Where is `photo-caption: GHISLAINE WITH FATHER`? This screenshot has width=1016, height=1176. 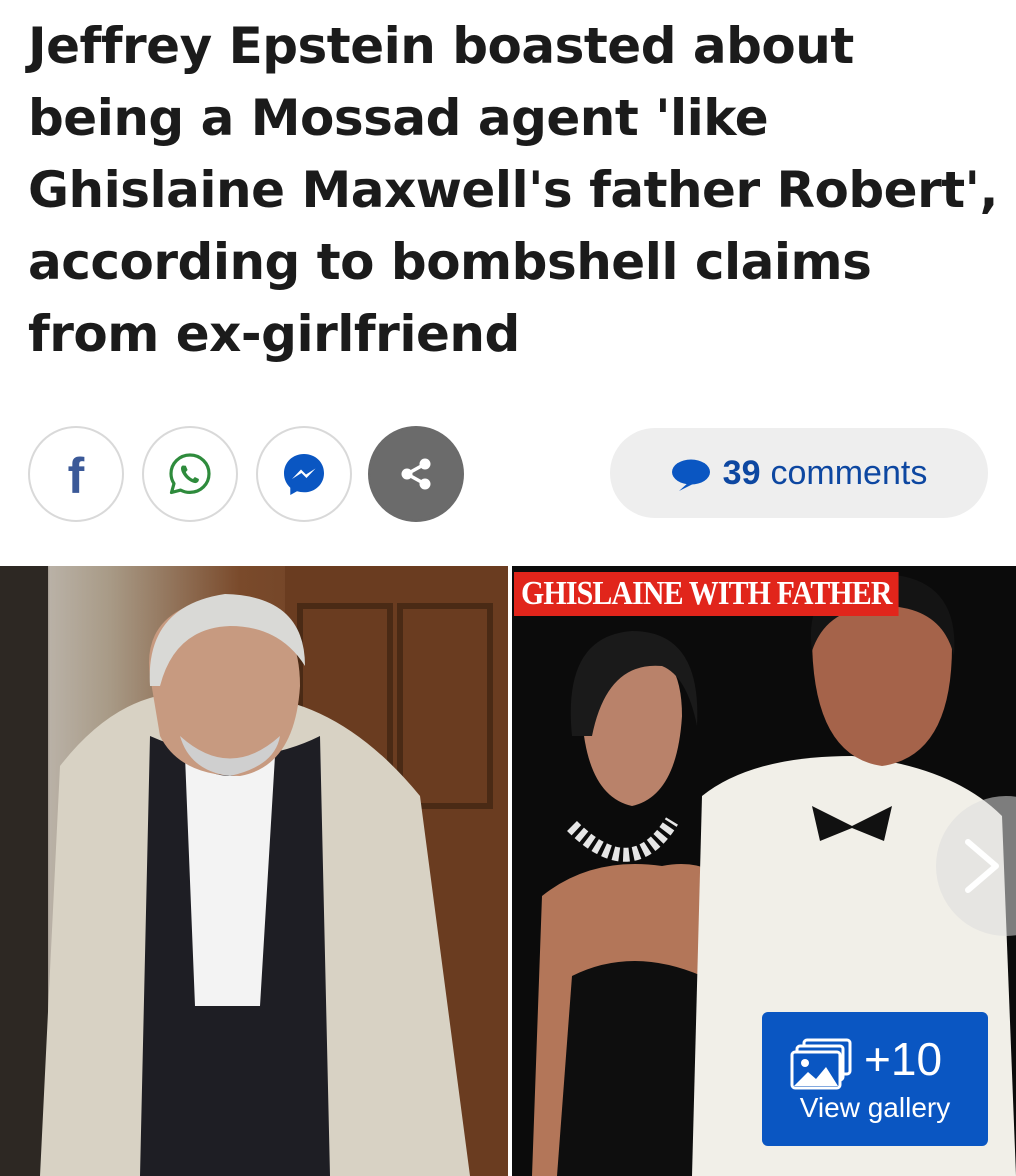 photo-caption: GHISLAINE WITH FATHER is located at coordinates (706, 594).